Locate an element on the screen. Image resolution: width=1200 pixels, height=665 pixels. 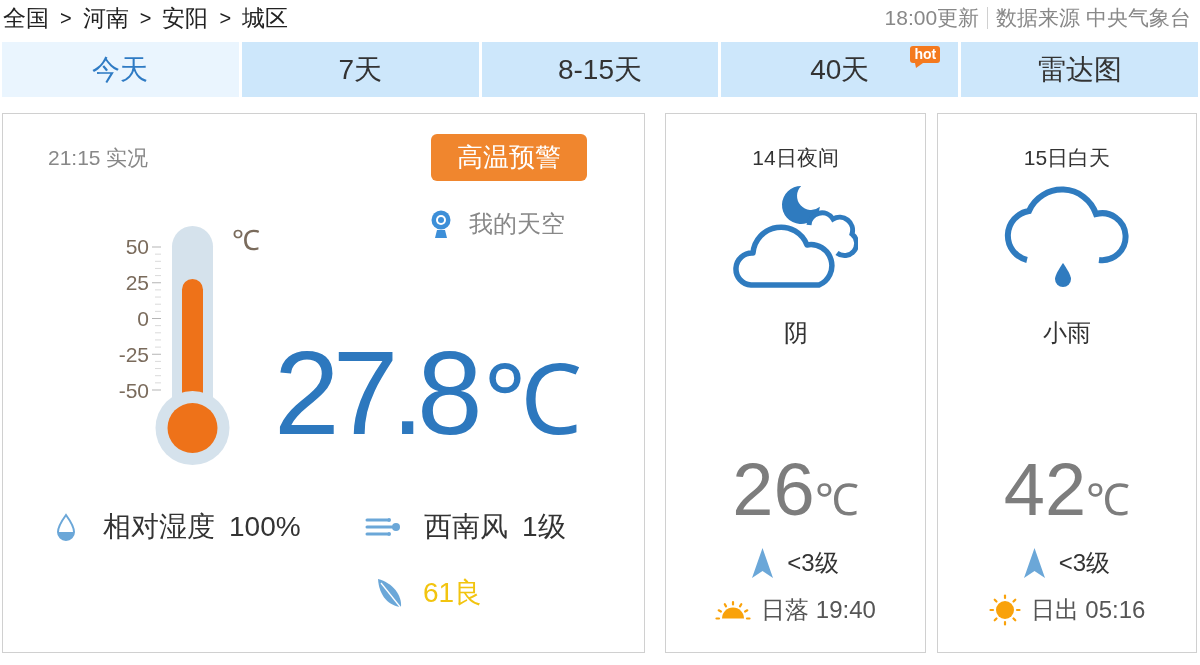
leaf-icon is located at coordinates (389, 593).